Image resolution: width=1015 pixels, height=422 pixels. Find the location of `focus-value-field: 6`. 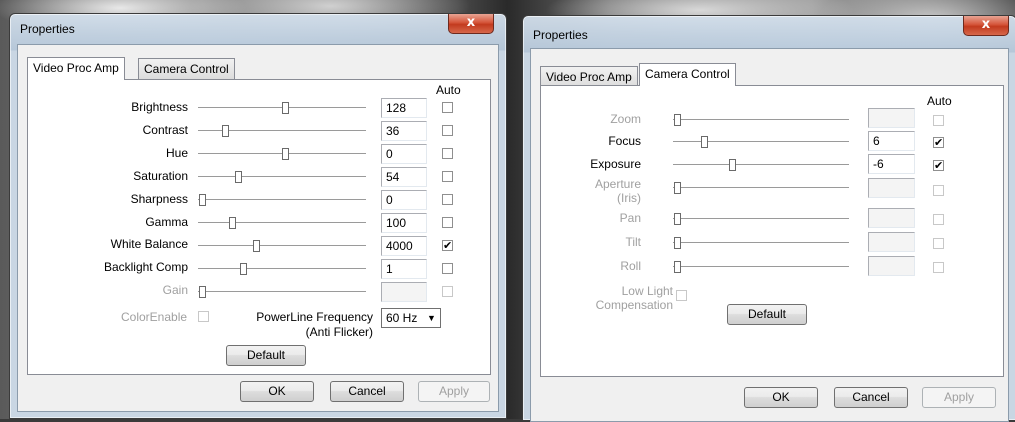

focus-value-field: 6 is located at coordinates (891, 141).